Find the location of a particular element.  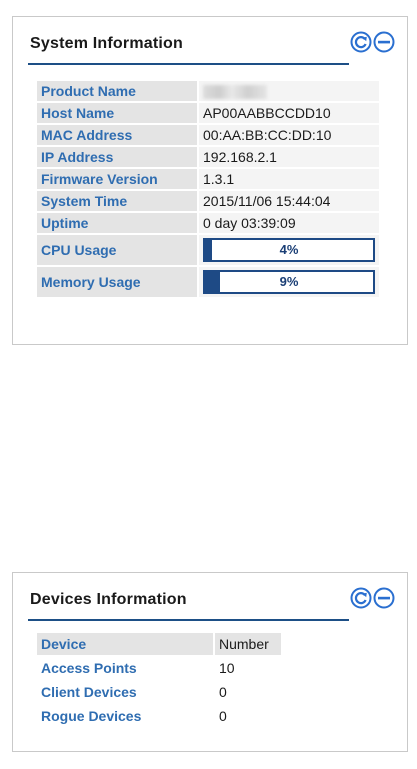

memory-usage-cell: 9% is located at coordinates (289, 282).